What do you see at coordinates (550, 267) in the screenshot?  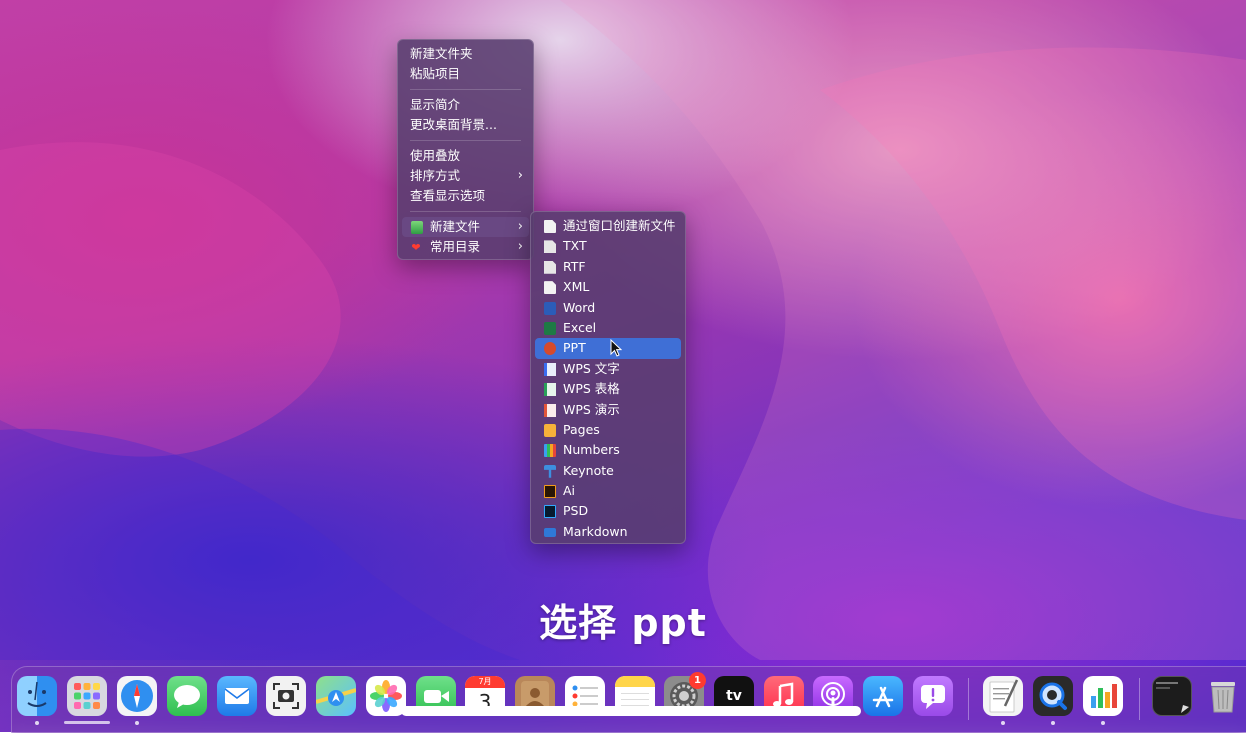 I see `rtf-file-icon` at bounding box center [550, 267].